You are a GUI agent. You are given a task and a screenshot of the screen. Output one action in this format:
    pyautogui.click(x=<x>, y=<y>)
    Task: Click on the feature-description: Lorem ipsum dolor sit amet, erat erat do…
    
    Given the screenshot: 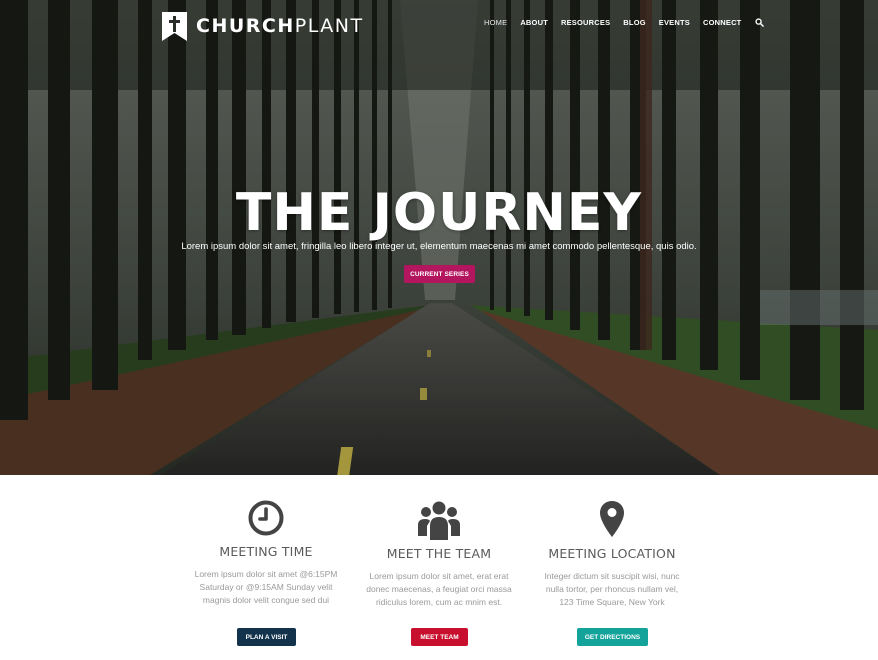 What is the action you would take?
    pyautogui.click(x=439, y=589)
    